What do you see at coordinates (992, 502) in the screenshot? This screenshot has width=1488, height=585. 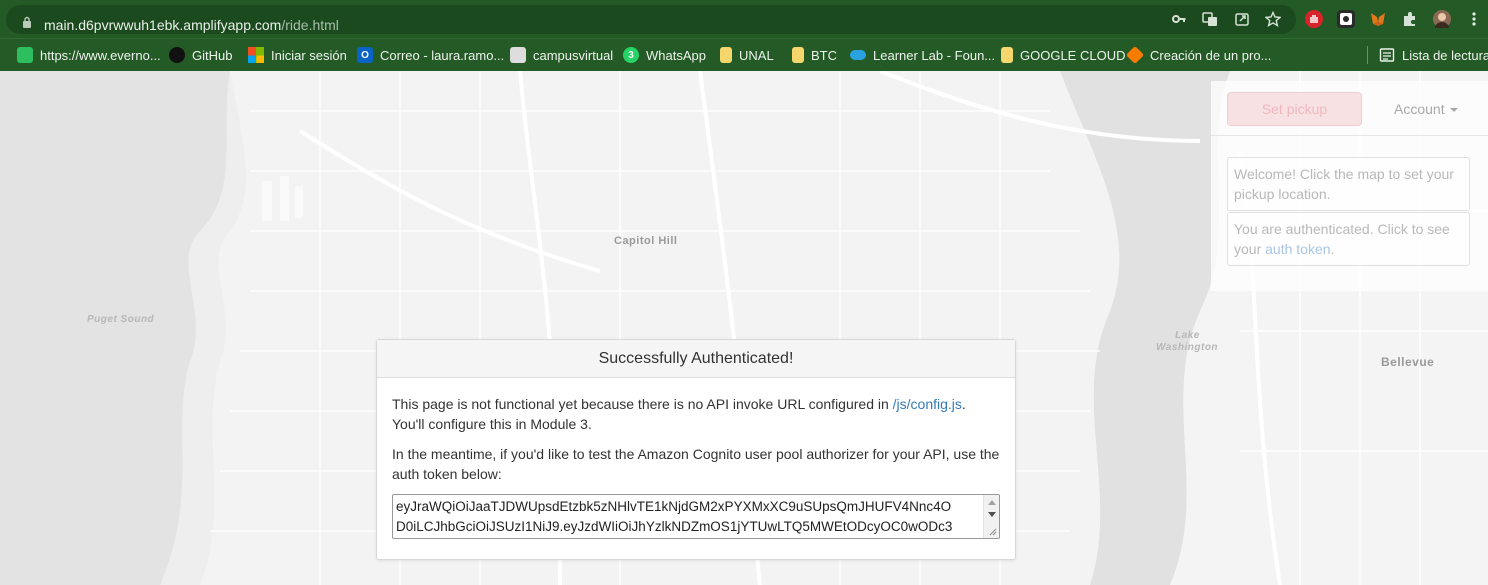 I see `scroll-up-icon` at bounding box center [992, 502].